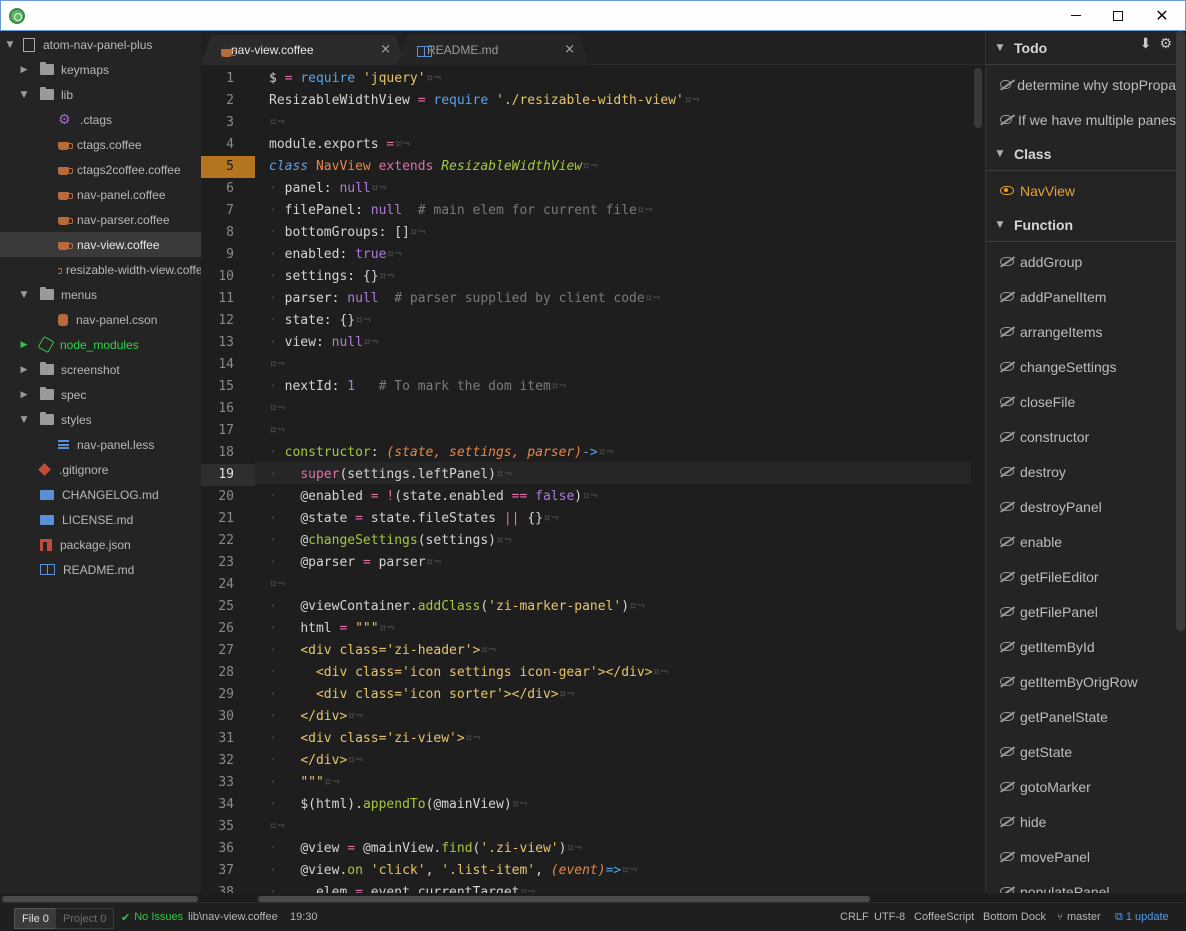 The image size is (1186, 931). What do you see at coordinates (100, 319) in the screenshot?
I see `tree-file: nav-panel.cson` at bounding box center [100, 319].